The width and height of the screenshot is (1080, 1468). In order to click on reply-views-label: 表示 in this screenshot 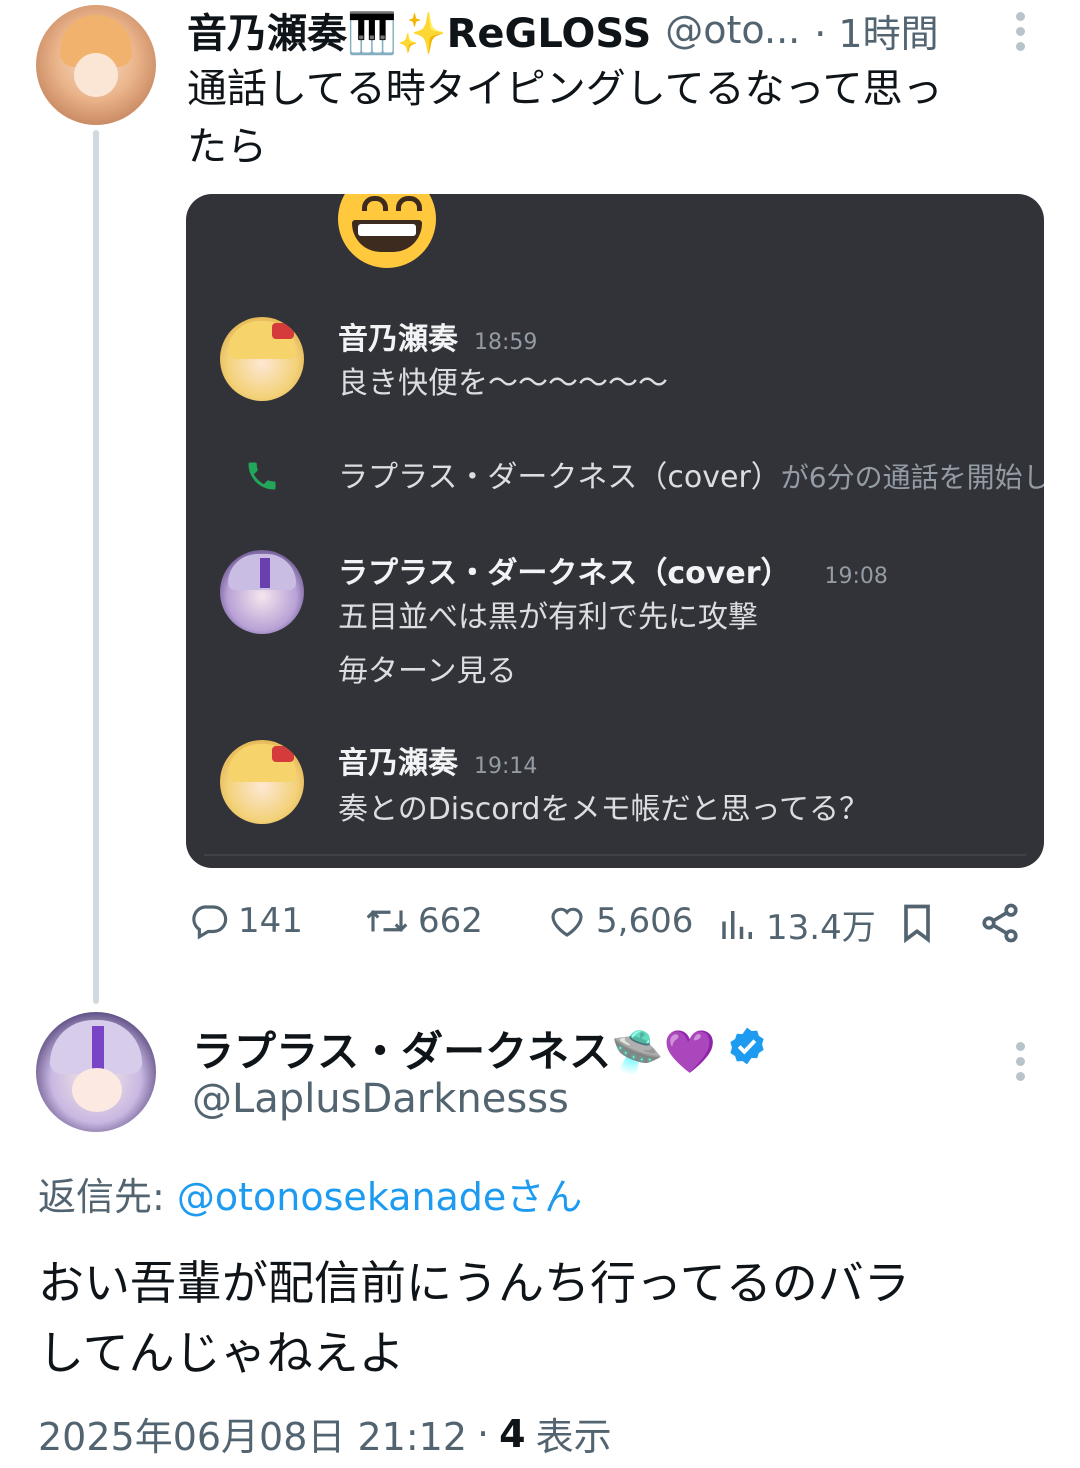, I will do `click(573, 1437)`.